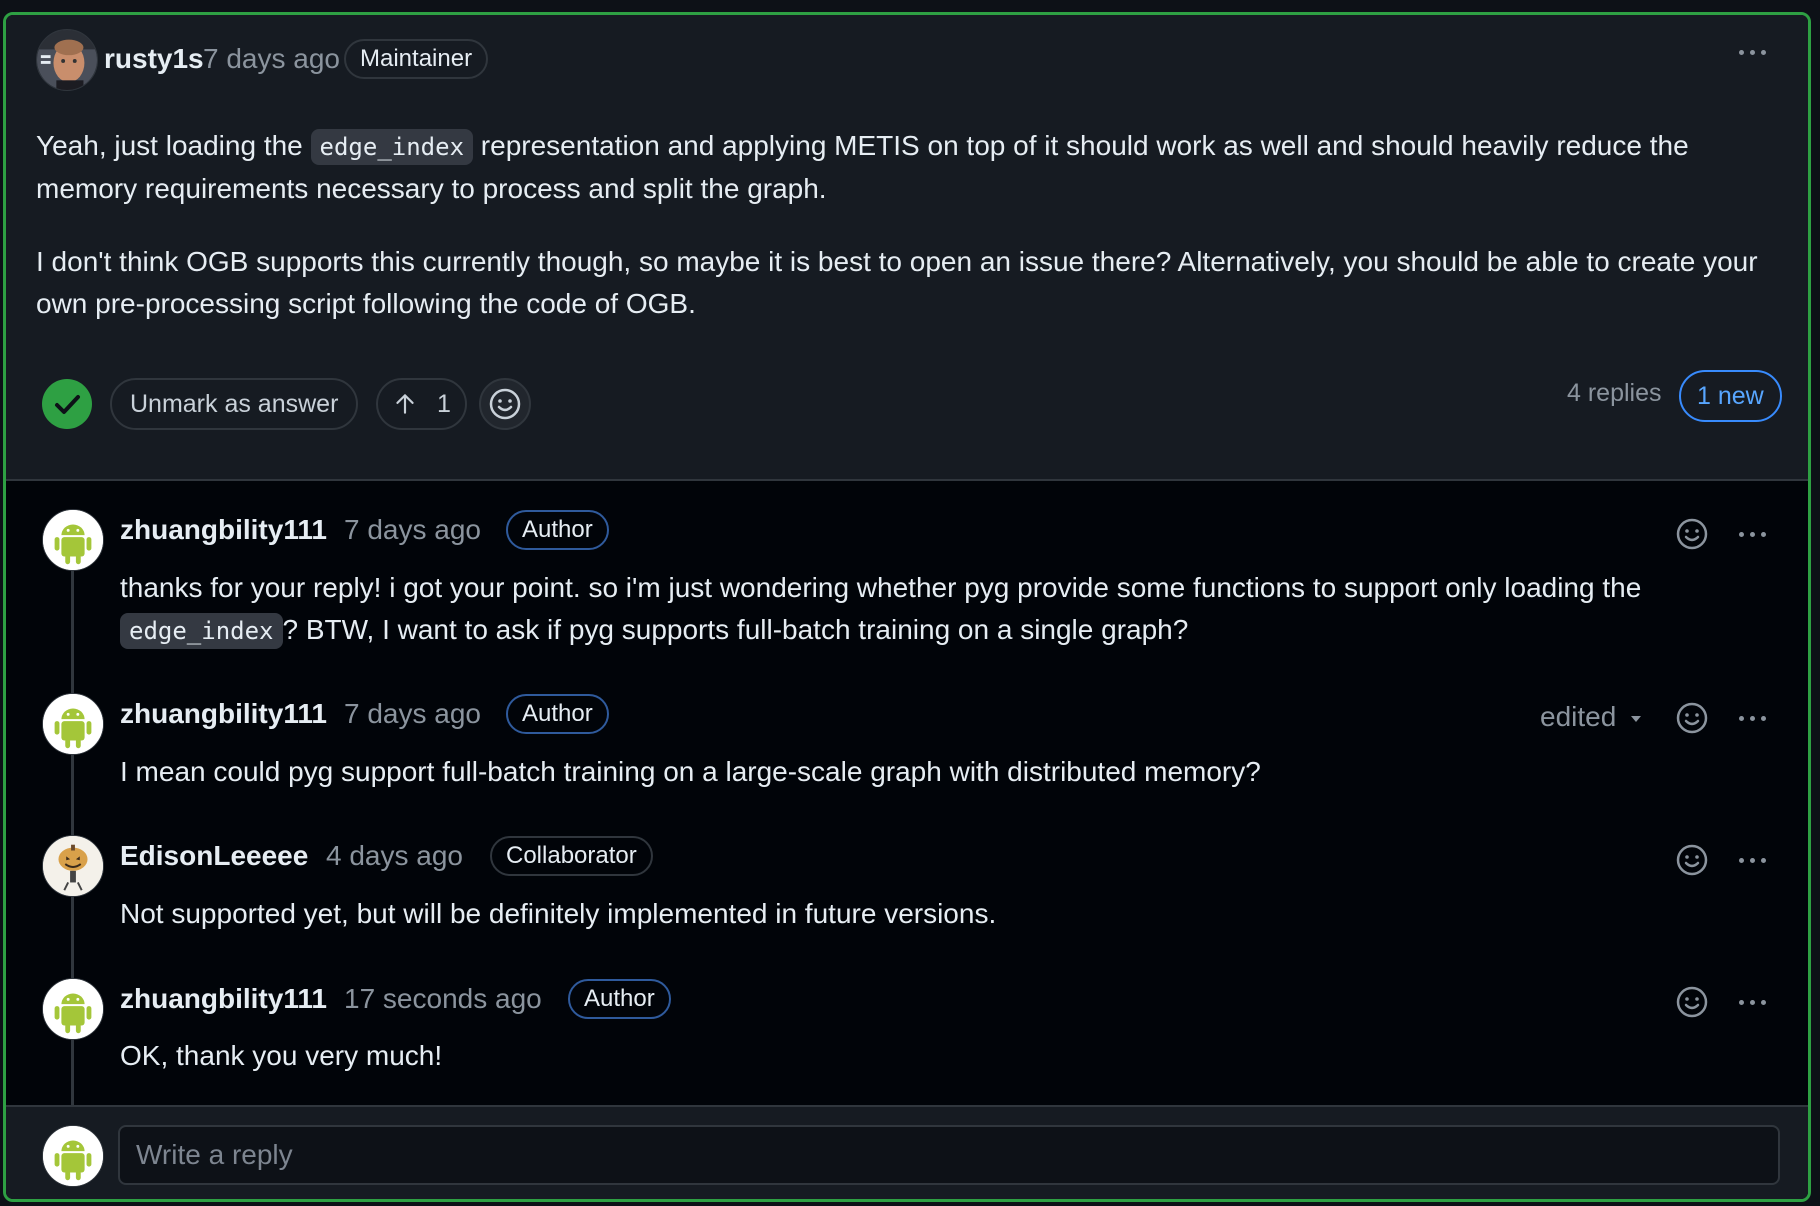 Image resolution: width=1820 pixels, height=1206 pixels. Describe the element at coordinates (416, 59) in the screenshot. I see `role-badge: Maintainer` at that location.